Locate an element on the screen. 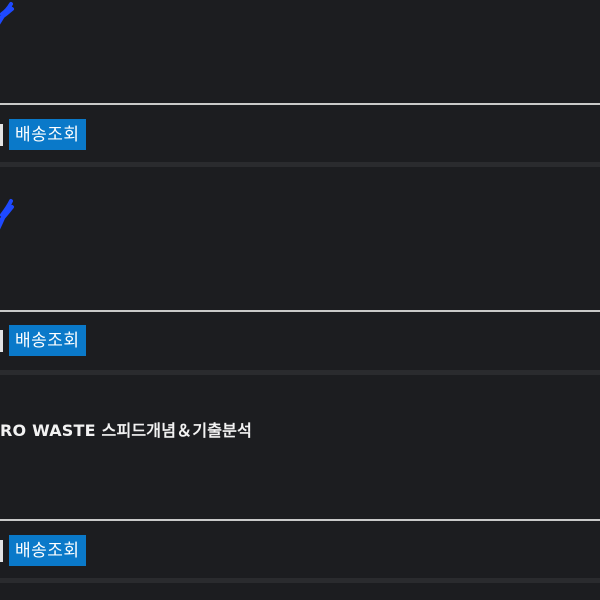 This screenshot has width=600, height=600. order-card-4-partial is located at coordinates (300, 591).